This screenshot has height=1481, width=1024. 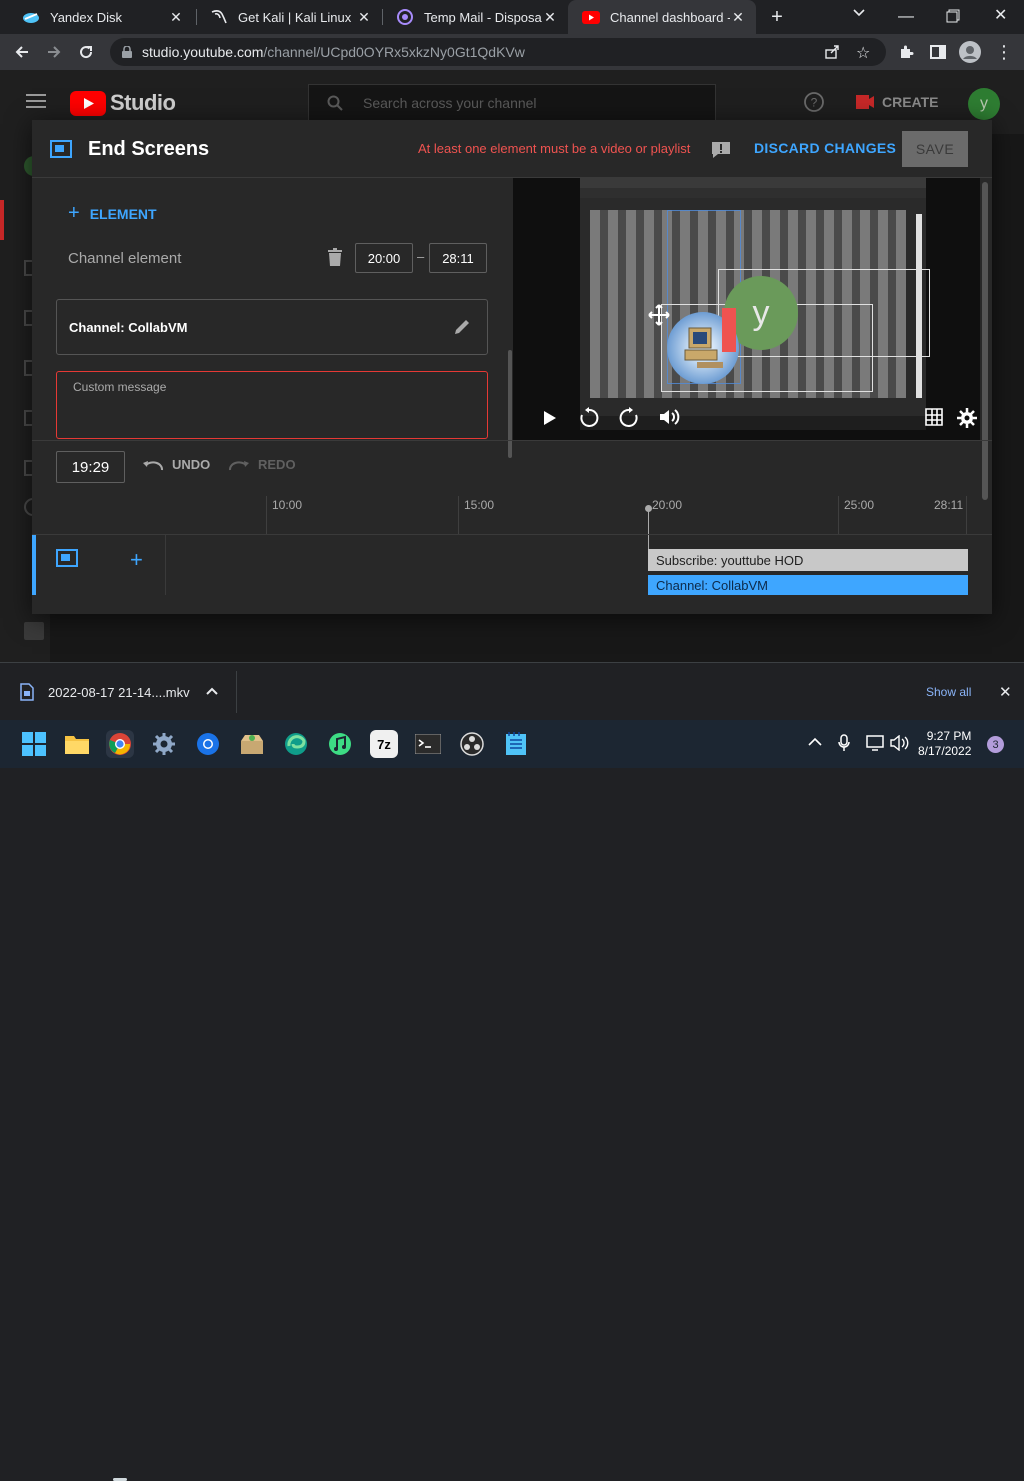 What do you see at coordinates (1004, 52) in the screenshot?
I see `browser-menu-icon: ⋮` at bounding box center [1004, 52].